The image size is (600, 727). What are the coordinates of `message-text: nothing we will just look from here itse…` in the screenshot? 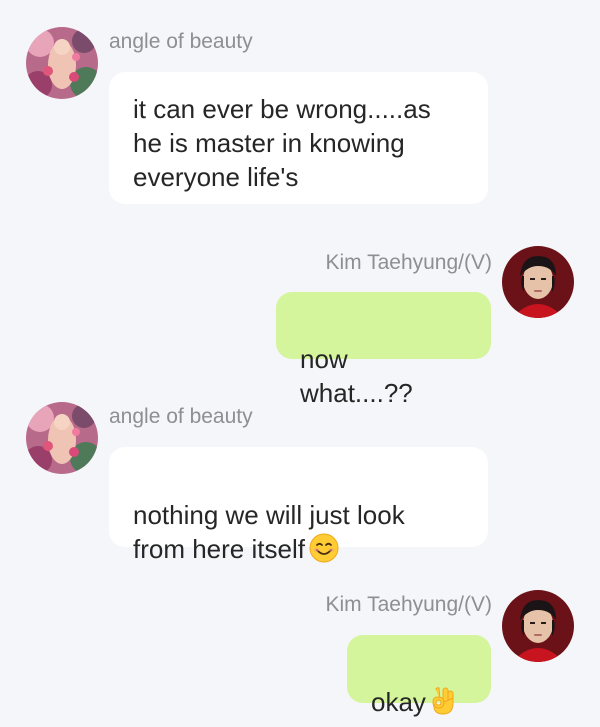 It's located at (269, 532).